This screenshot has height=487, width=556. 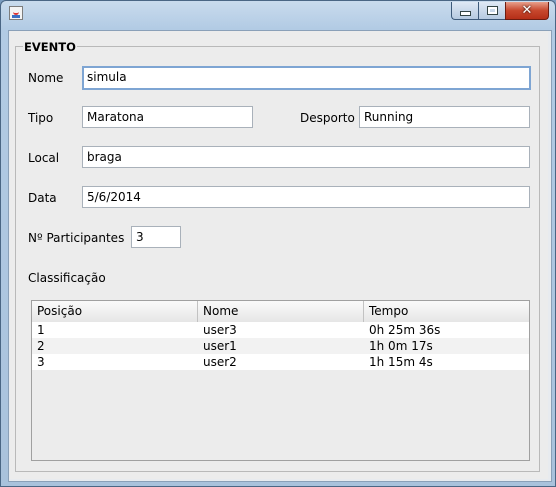 I want to click on maximize-button, so click(x=491, y=11).